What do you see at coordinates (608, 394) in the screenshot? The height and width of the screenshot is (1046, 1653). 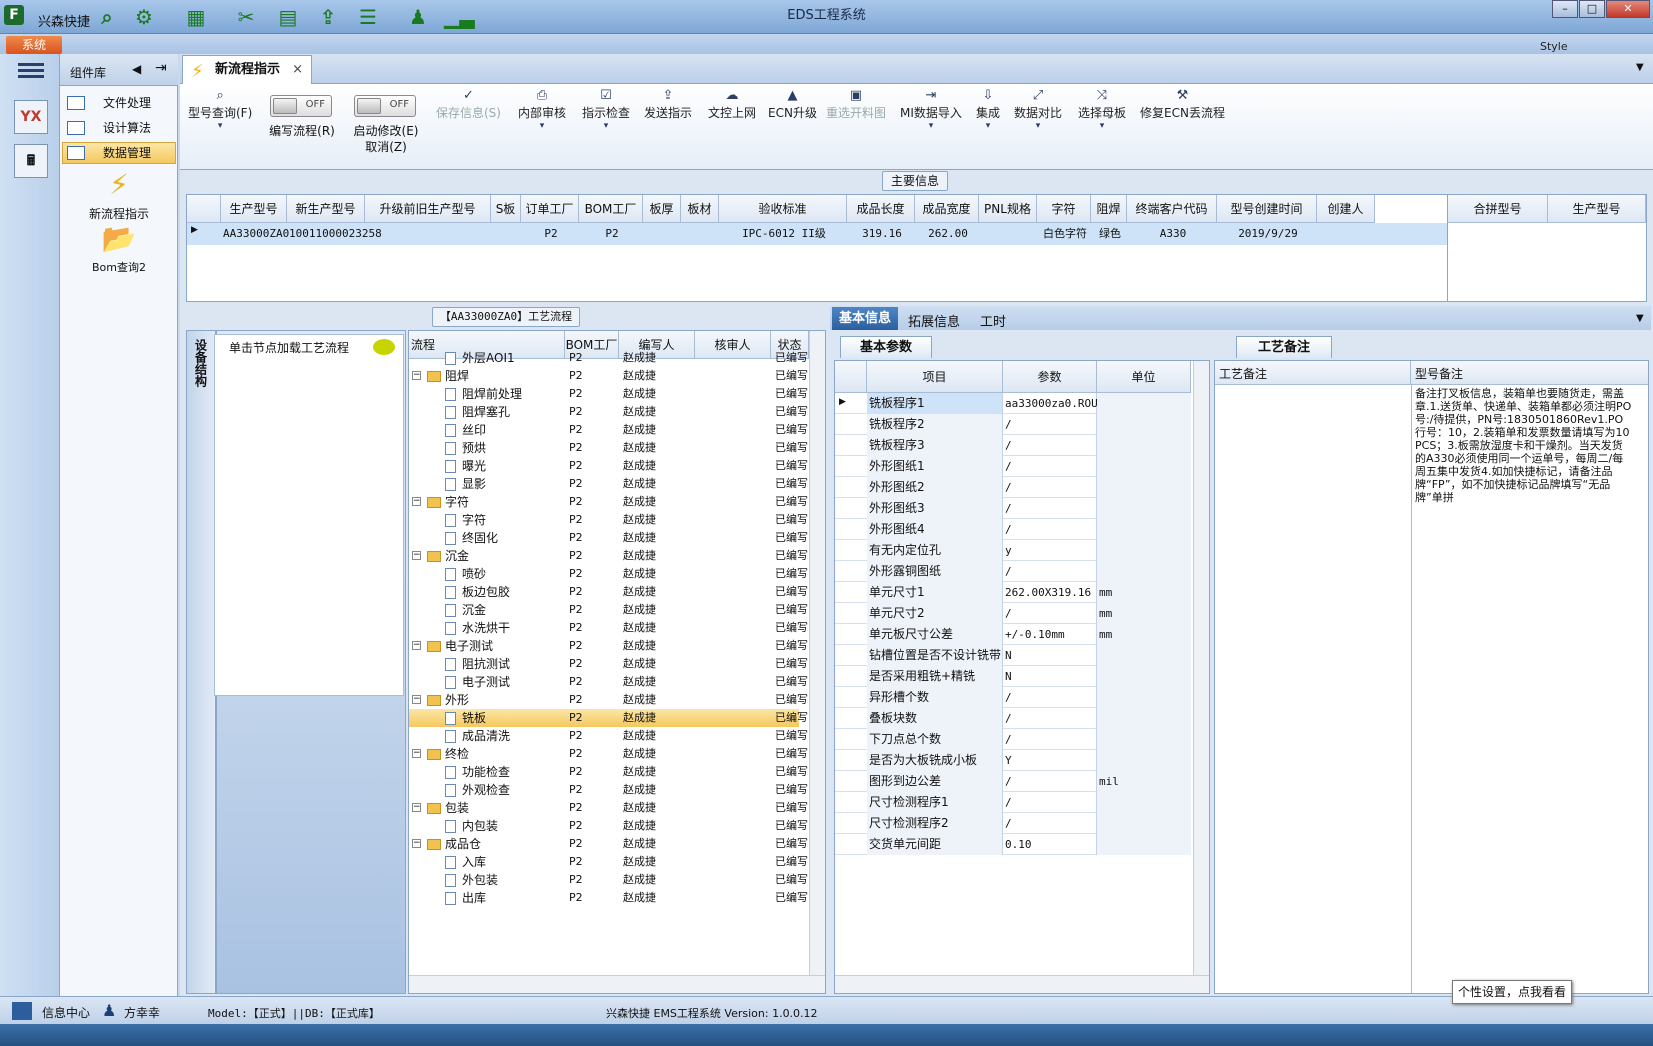 I see `tree-row: 阻焊前处理 P2 赵成捷 已编写` at bounding box center [608, 394].